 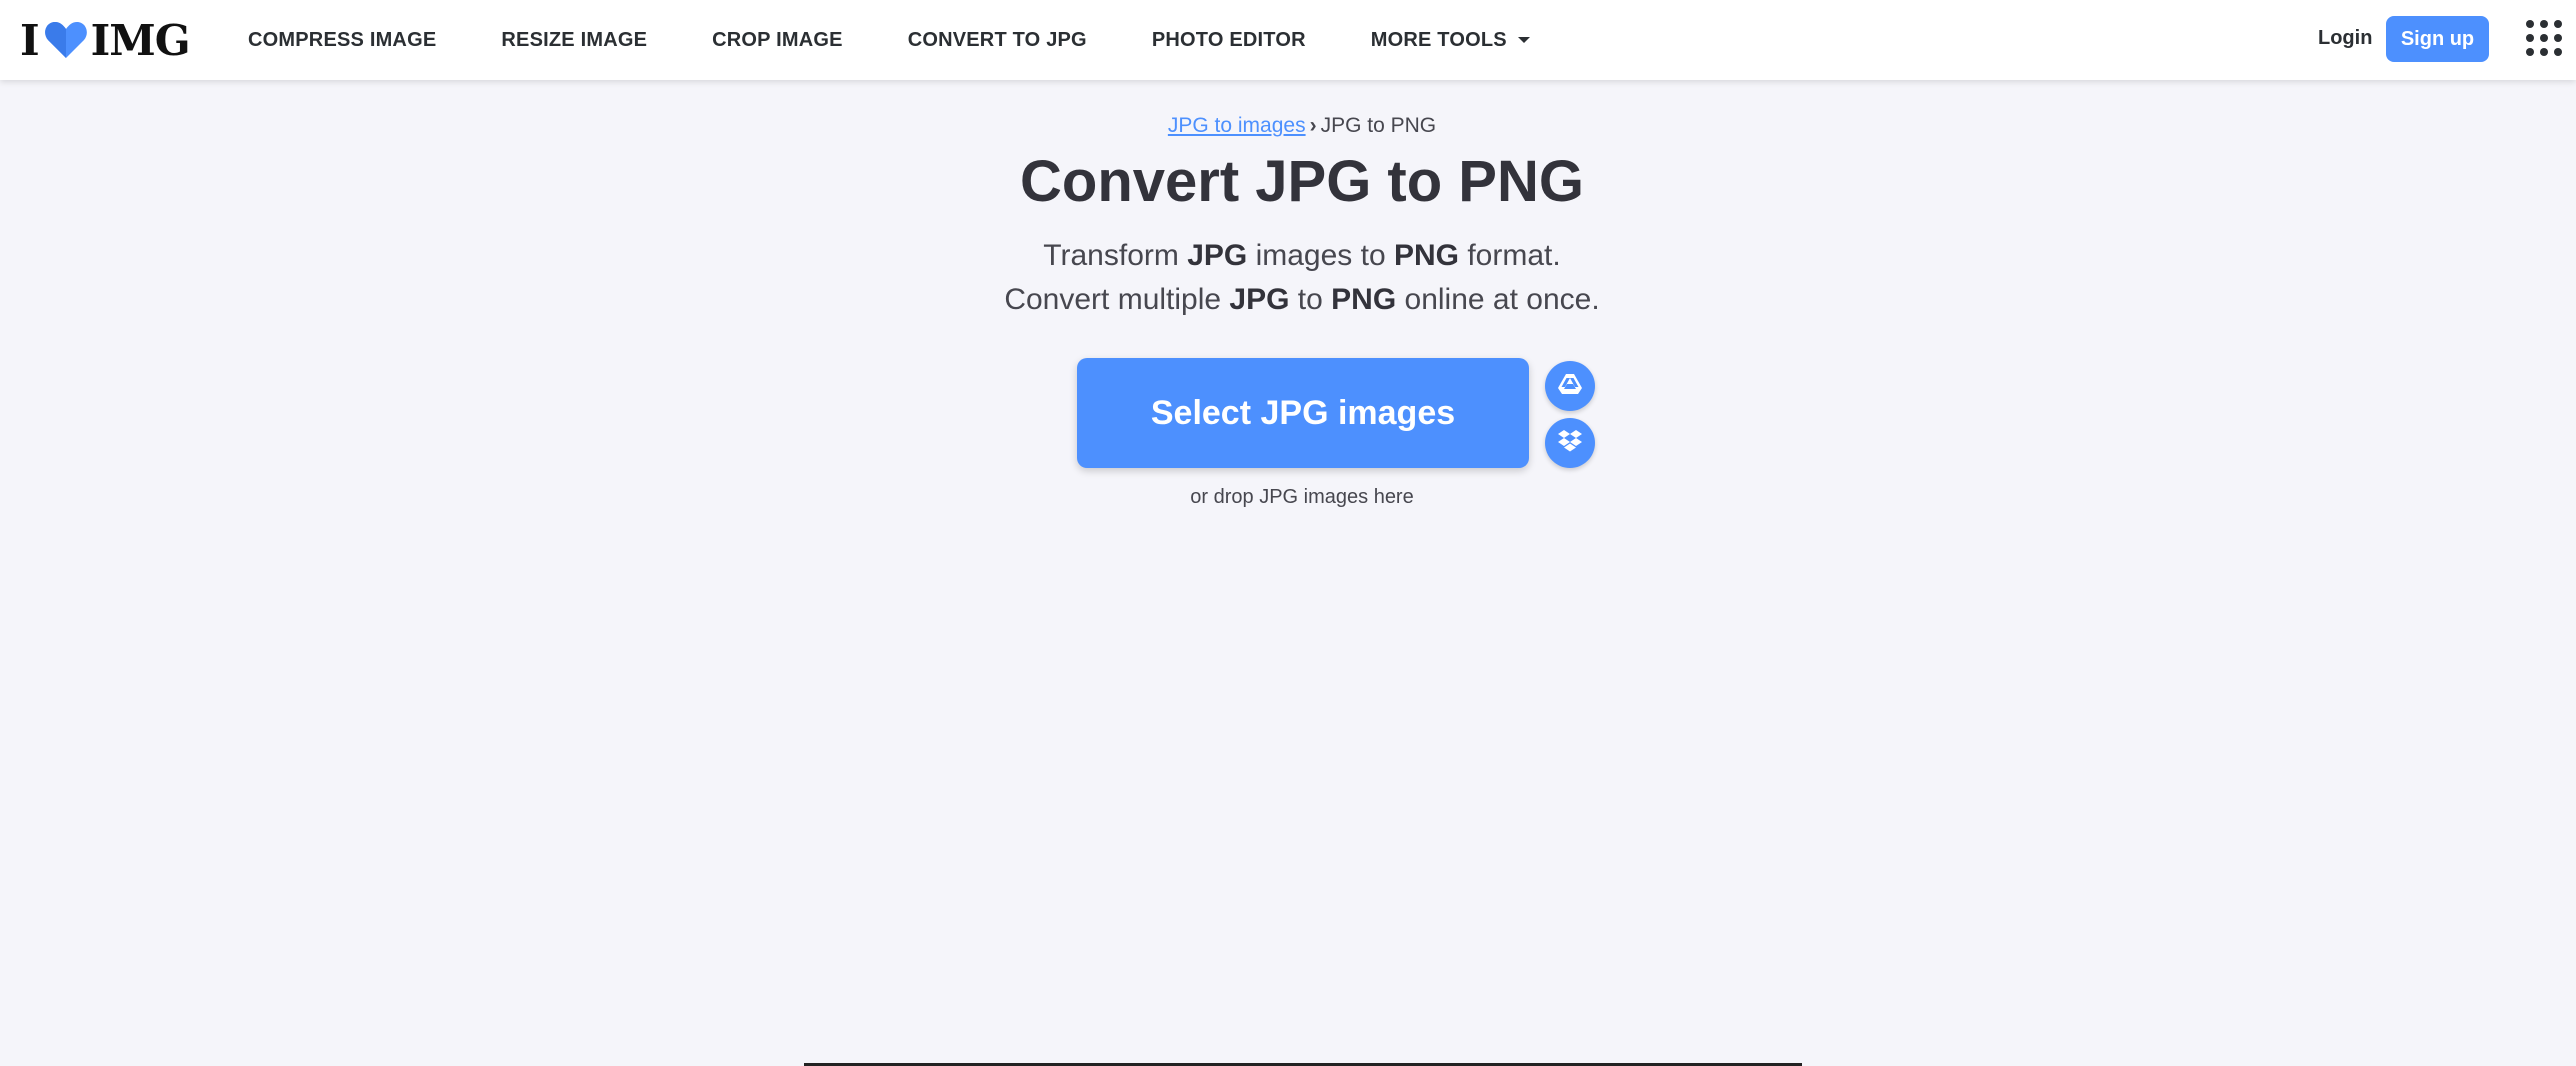 What do you see at coordinates (1302, 497) in the screenshot?
I see `drop-hint: or drop JPG images here` at bounding box center [1302, 497].